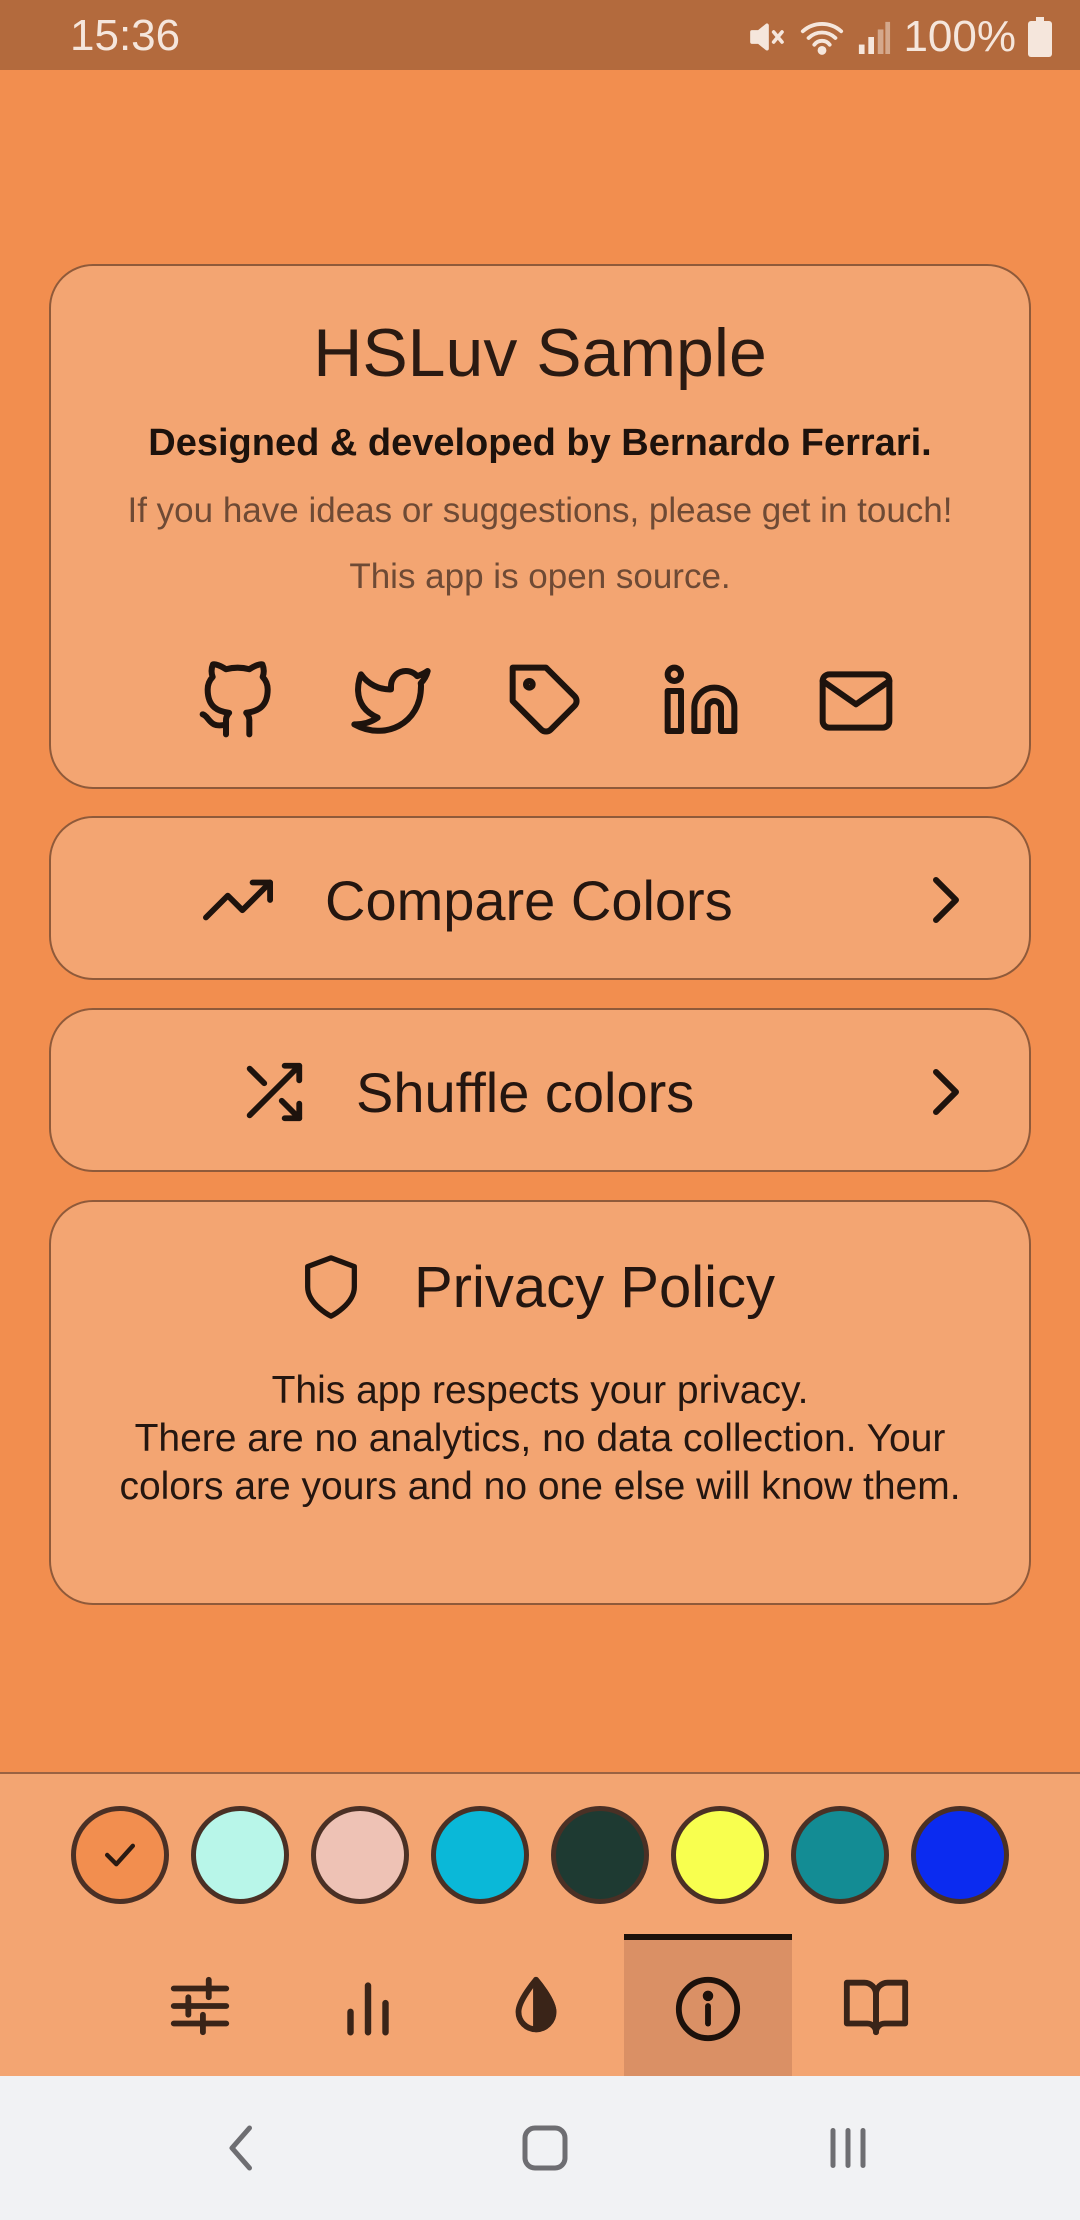  Describe the element at coordinates (238, 900) in the screenshot. I see `trending-up-icon` at that location.